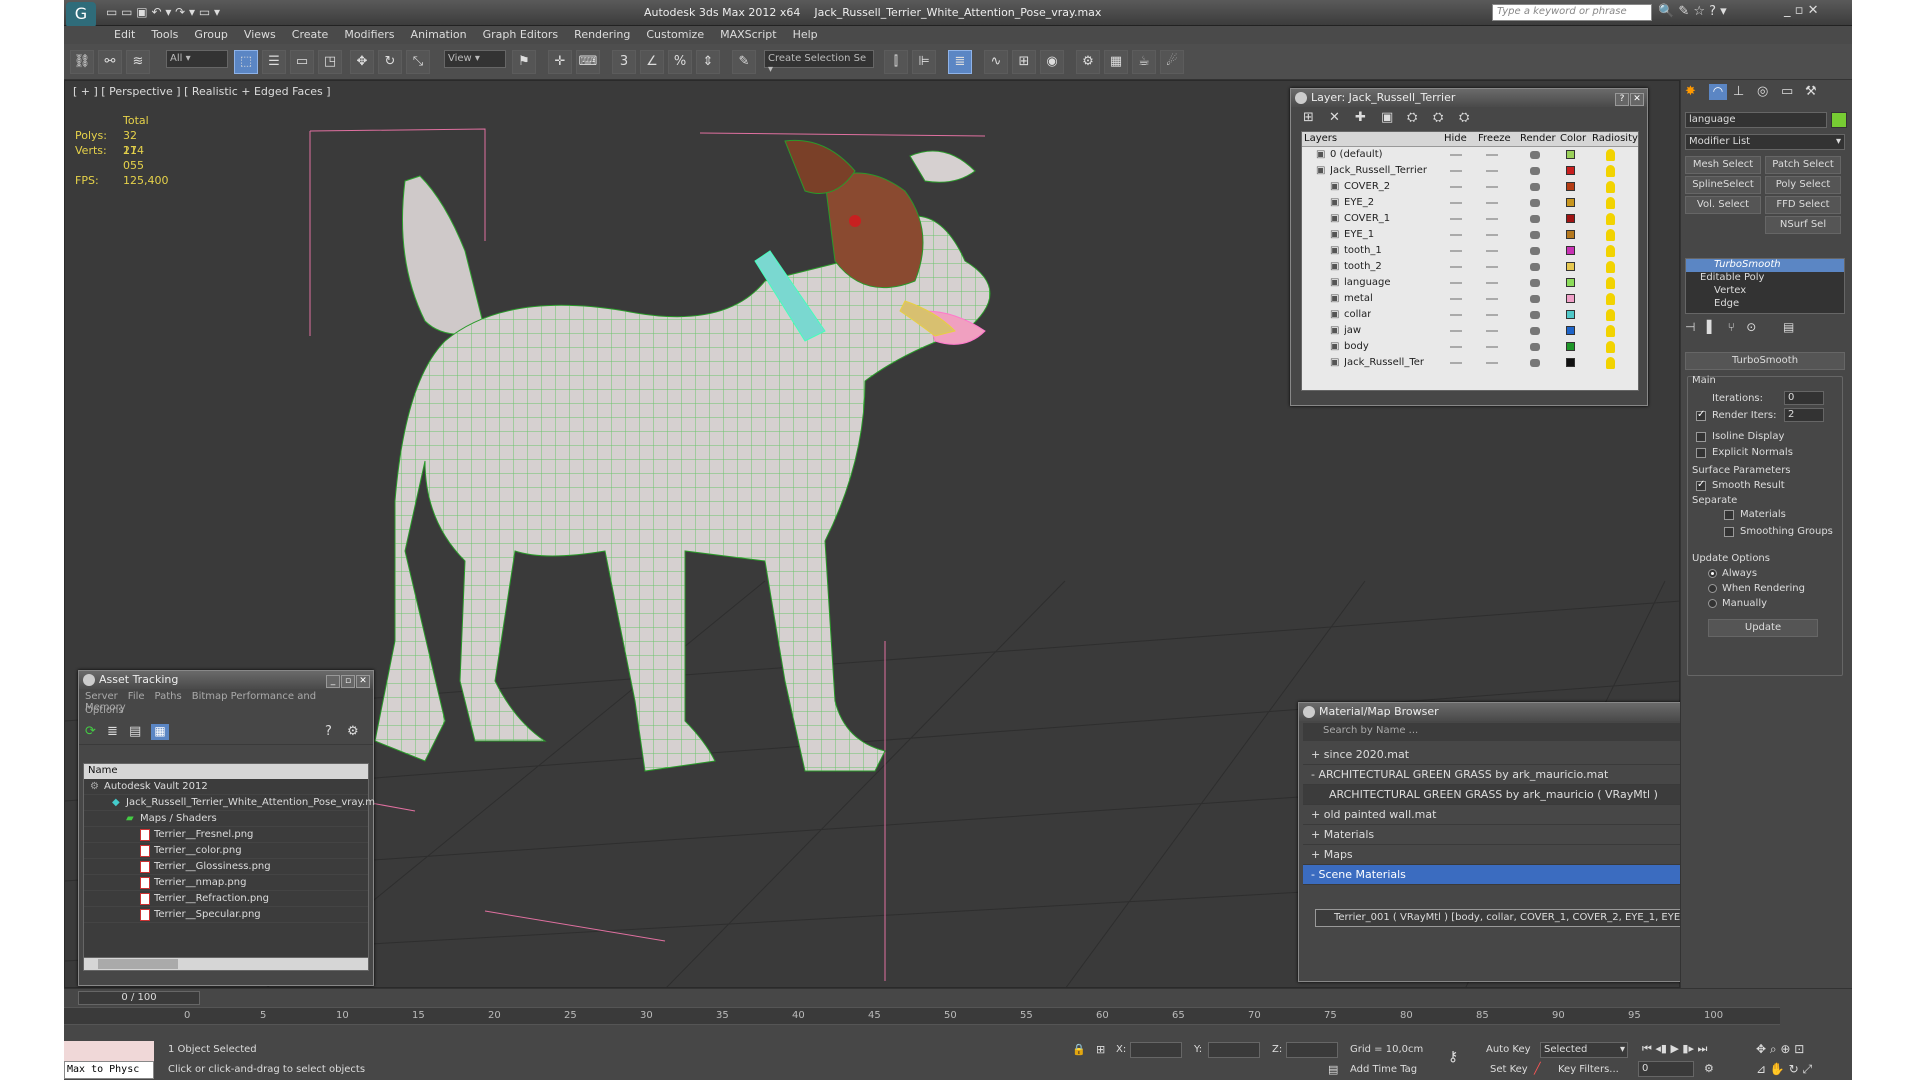 The image size is (1920, 1080). I want to click on asset-panel-titlebar: Asset Tracking _ ▫ ✕, so click(226, 680).